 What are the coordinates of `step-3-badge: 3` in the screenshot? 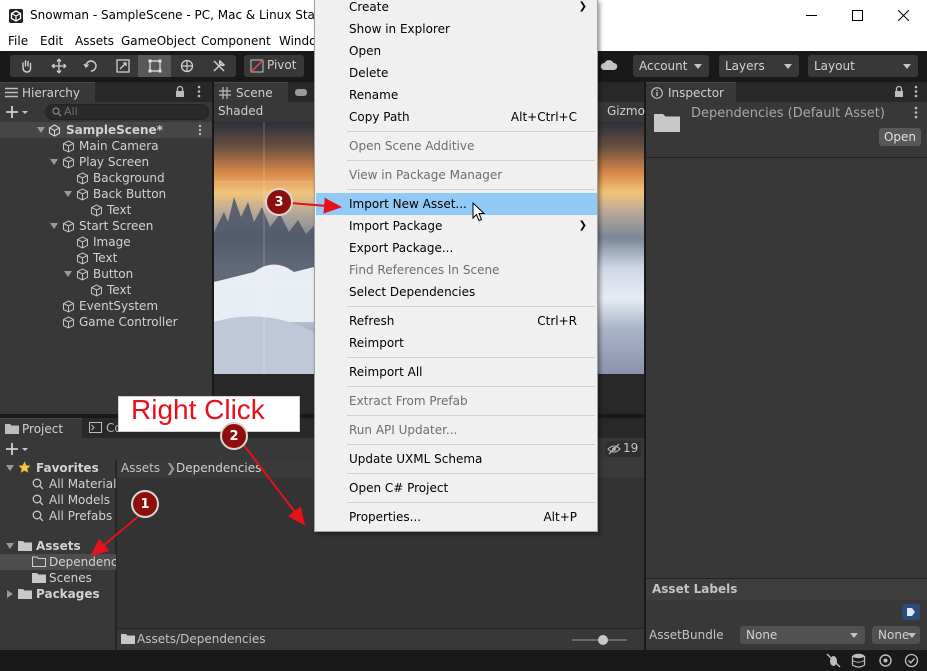 It's located at (279, 202).